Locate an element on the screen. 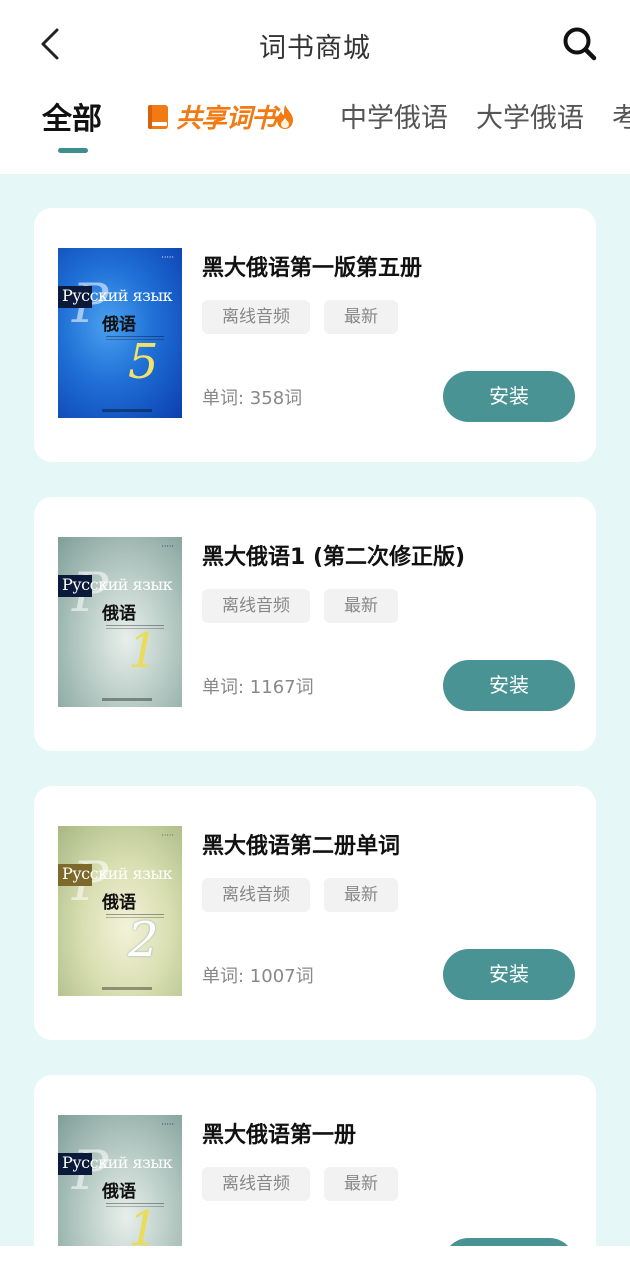 The image size is (630, 1280). book-cover: ····· P Русский язык 俄语 2 is located at coordinates (120, 911).